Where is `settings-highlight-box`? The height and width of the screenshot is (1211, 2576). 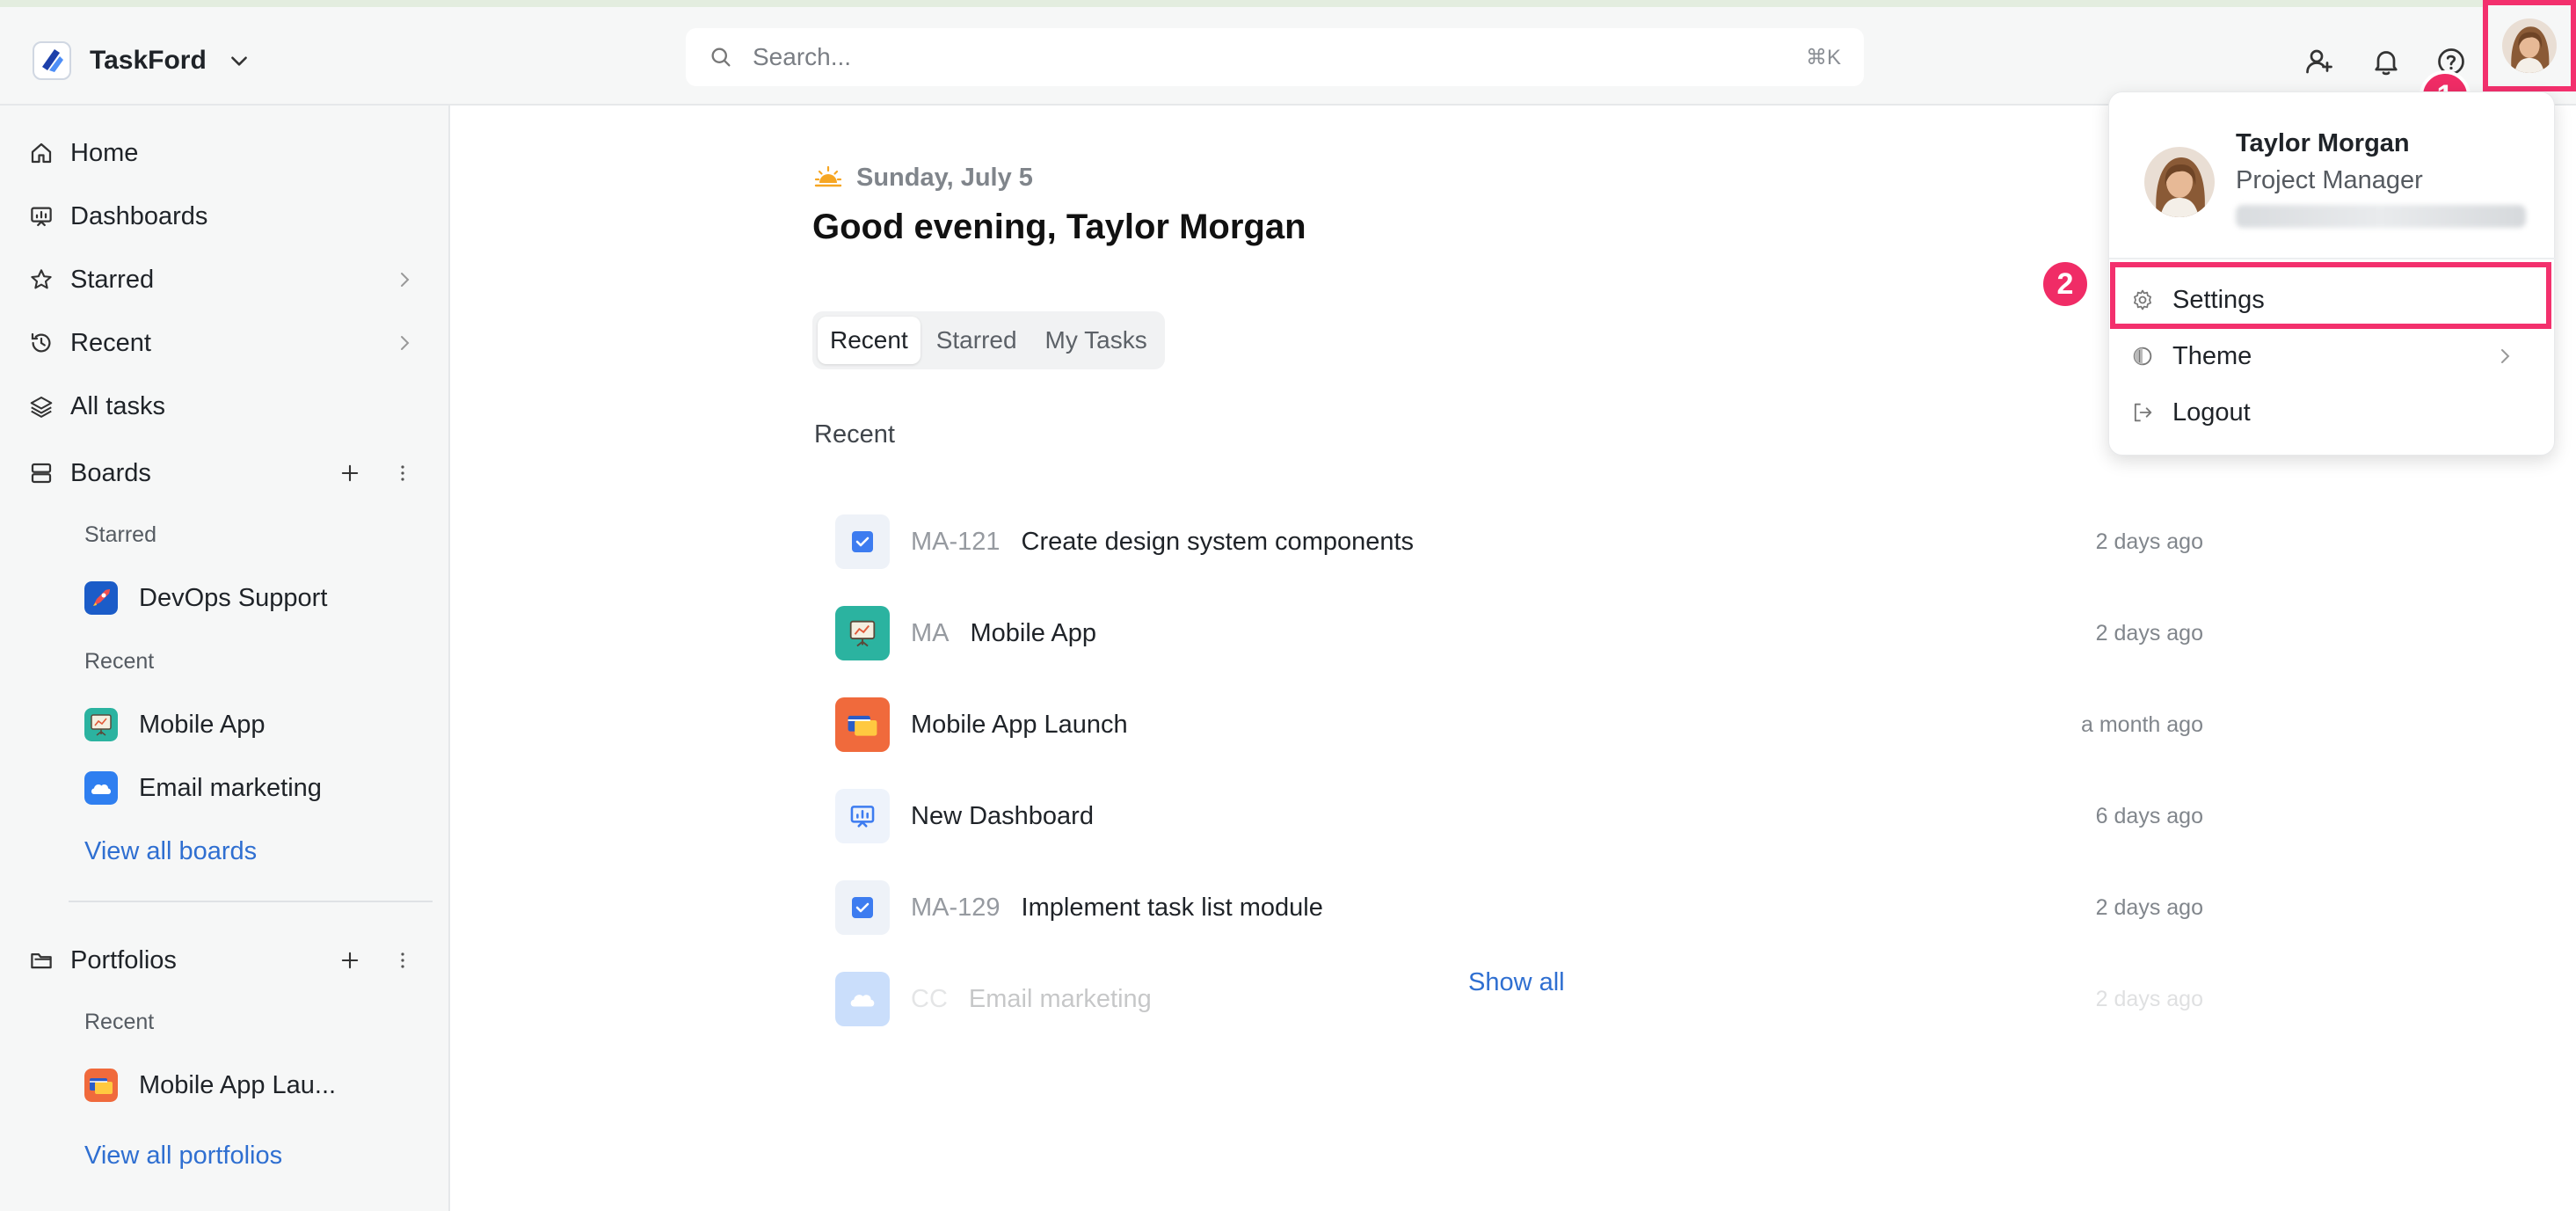
settings-highlight-box is located at coordinates (2330, 296).